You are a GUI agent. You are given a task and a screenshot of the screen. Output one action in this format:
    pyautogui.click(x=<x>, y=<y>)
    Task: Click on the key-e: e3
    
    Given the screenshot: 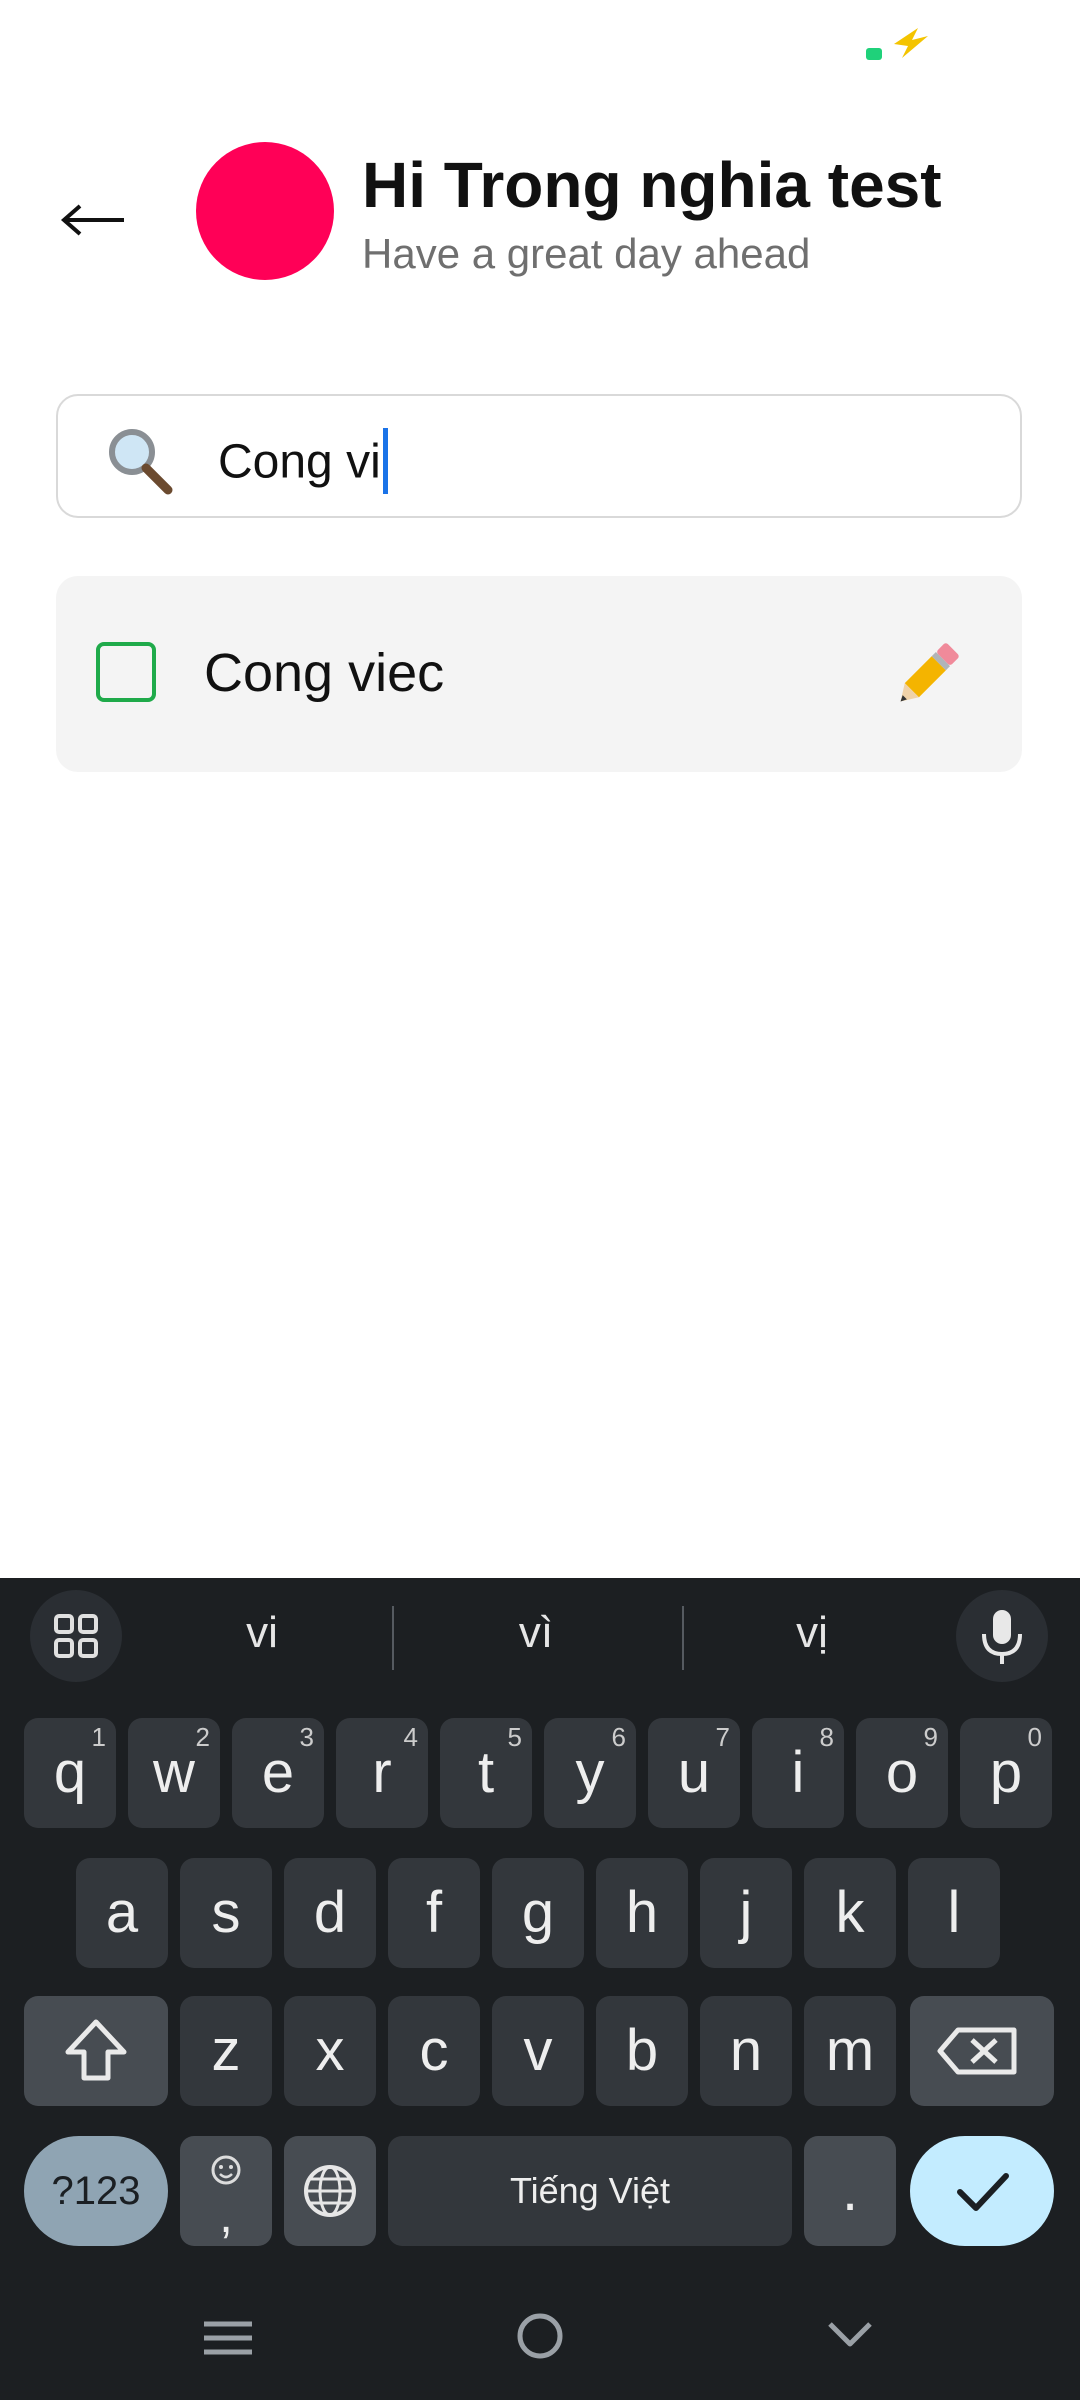 What is the action you would take?
    pyautogui.click(x=278, y=1773)
    